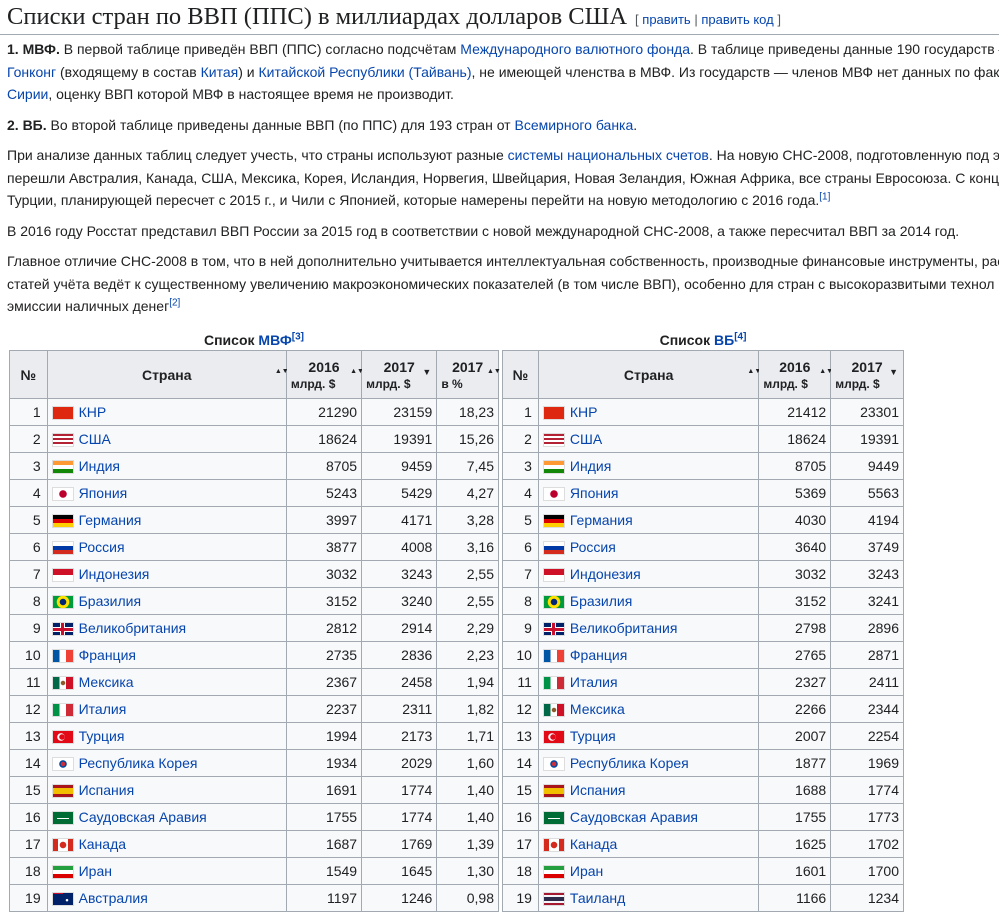 The height and width of the screenshot is (920, 999). I want to click on rank-cell: 12, so click(28, 709).